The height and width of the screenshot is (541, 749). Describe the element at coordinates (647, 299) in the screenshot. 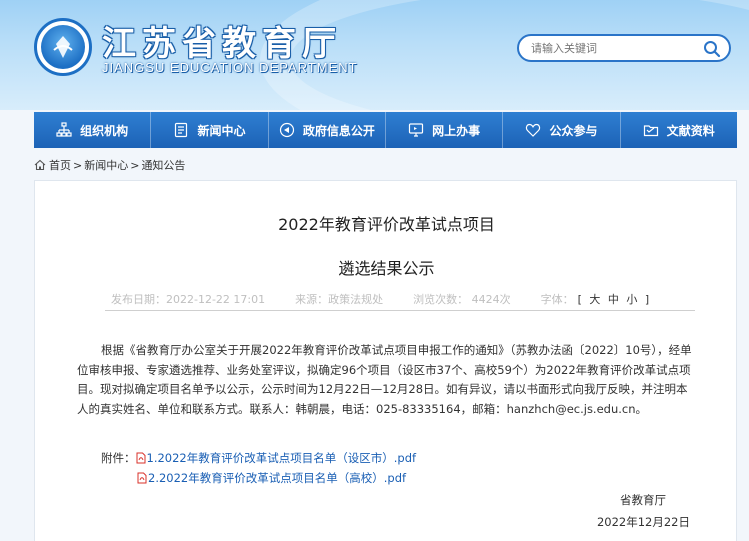

I see `font-size-bracket-close: ]` at that location.